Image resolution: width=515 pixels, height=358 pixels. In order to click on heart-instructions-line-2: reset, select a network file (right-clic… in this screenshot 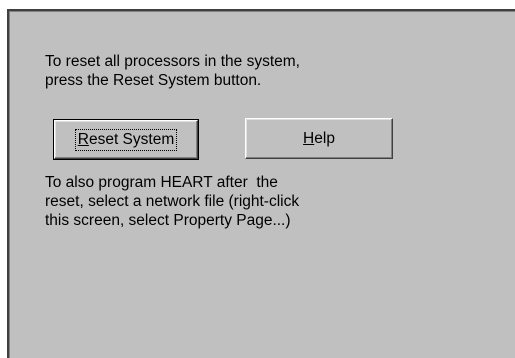, I will do `click(172, 201)`.